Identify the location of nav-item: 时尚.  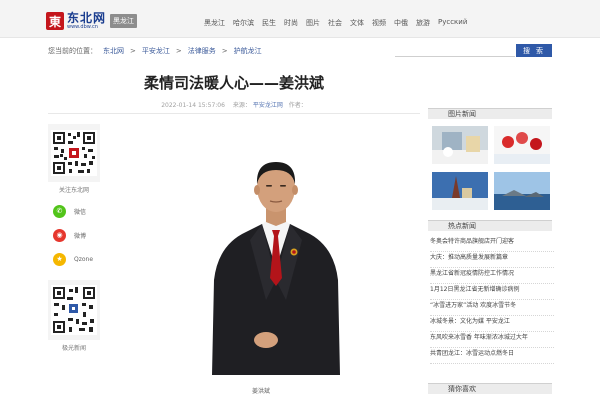
(291, 23).